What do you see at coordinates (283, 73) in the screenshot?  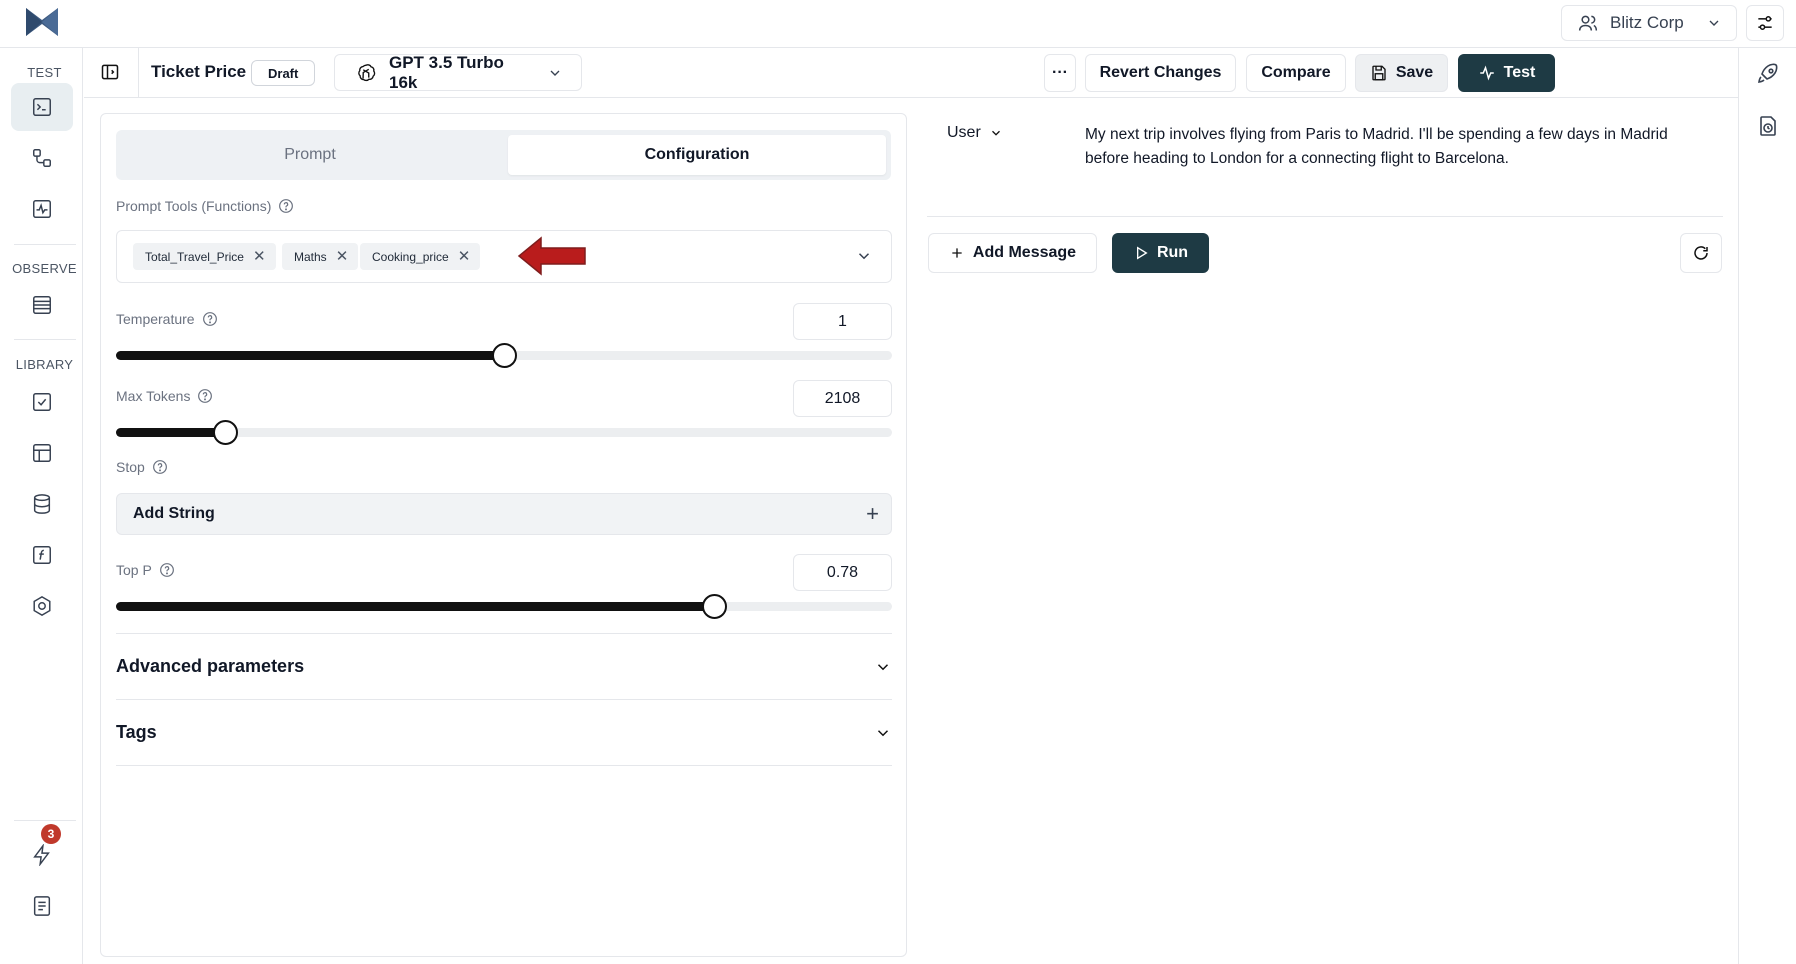 I see `status-badge: Draft` at bounding box center [283, 73].